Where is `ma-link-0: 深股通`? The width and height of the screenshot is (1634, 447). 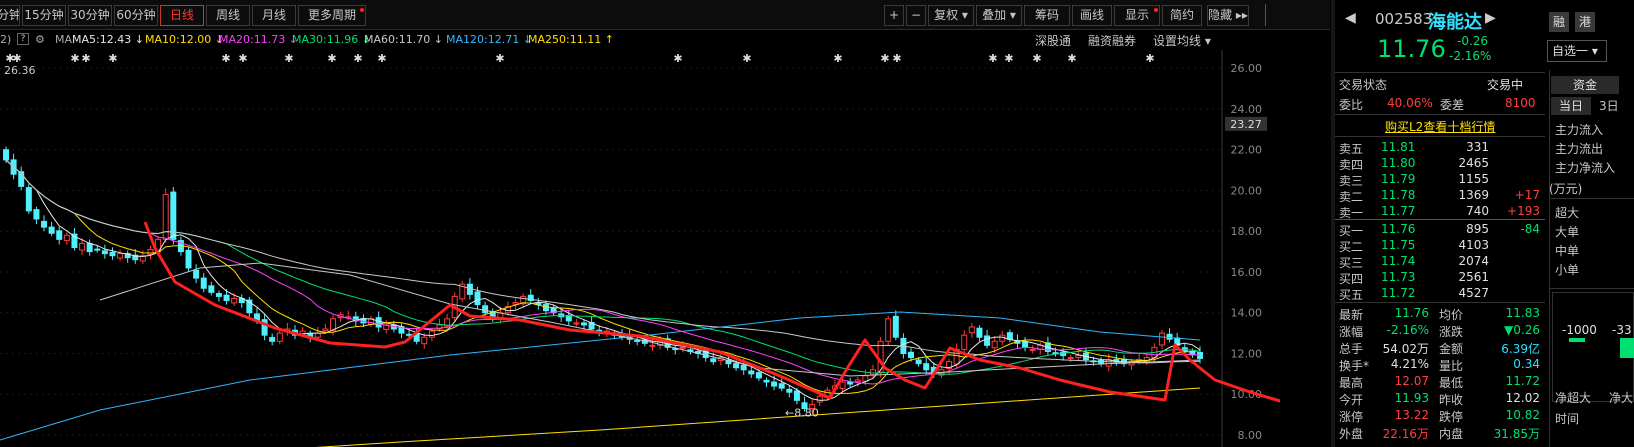 ma-link-0: 深股通 is located at coordinates (1053, 40).